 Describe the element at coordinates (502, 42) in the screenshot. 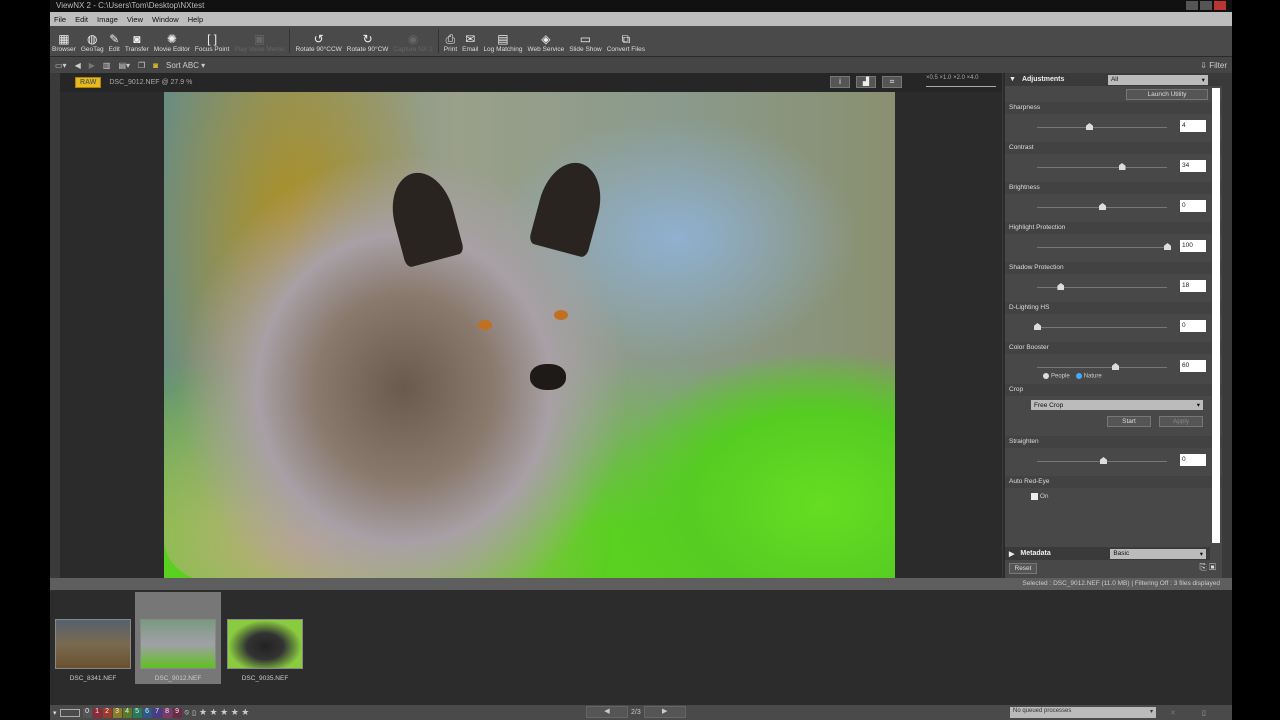

I see `toolbar-log-matching-button: ▤ Log Matching` at that location.